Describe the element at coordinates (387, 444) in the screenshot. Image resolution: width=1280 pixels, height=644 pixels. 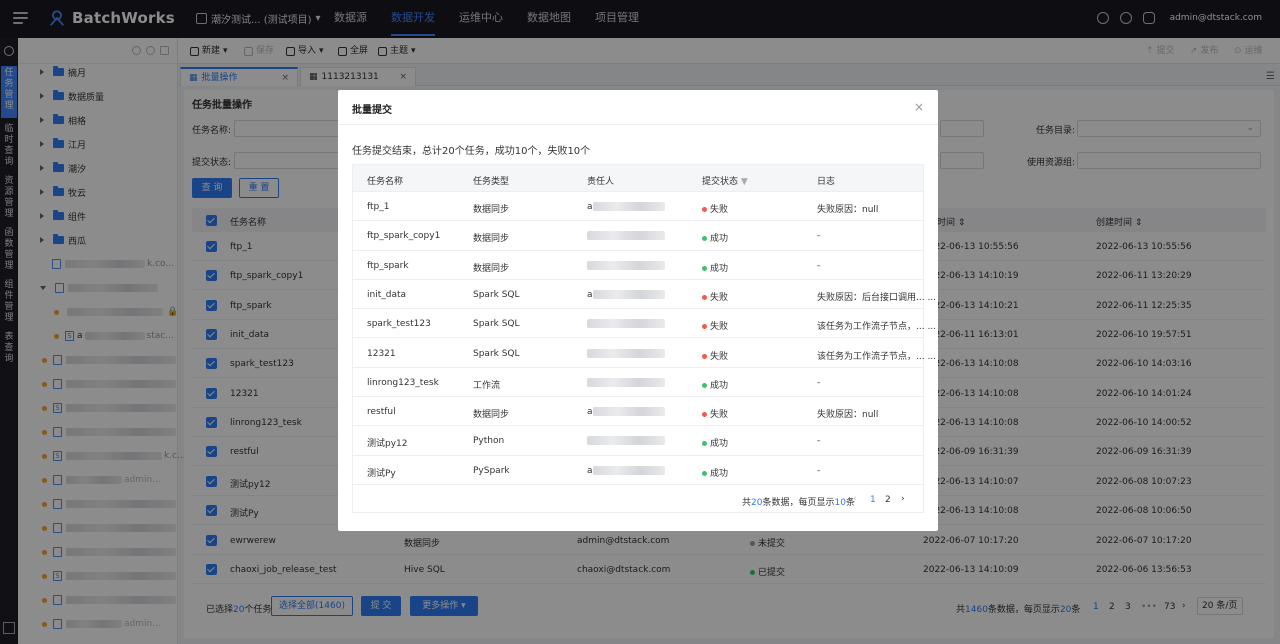
I see `result-task-name: 测试py12` at that location.